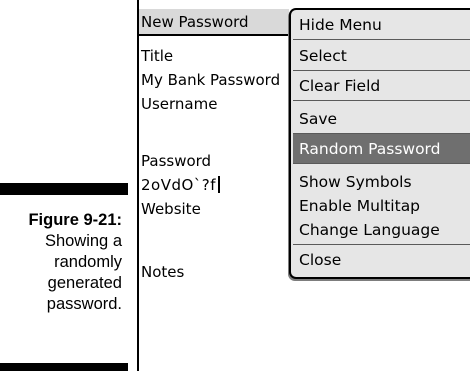 The width and height of the screenshot is (470, 371). Describe the element at coordinates (88, 262) in the screenshot. I see `caption-line: randomly` at that location.